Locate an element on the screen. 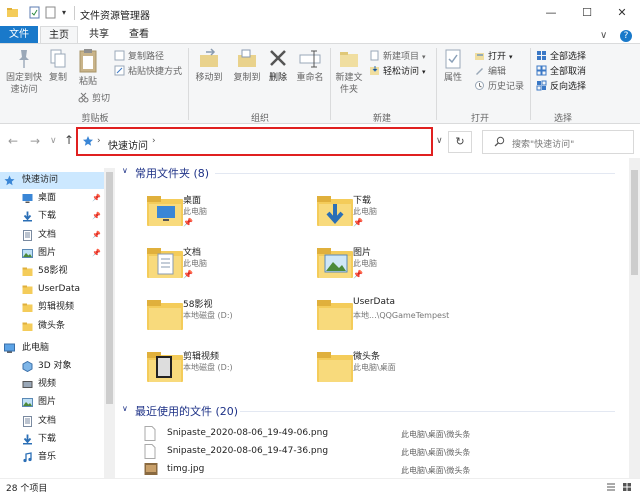 The width and height of the screenshot is (640, 495). tab-view: 查看 is located at coordinates (139, 35).